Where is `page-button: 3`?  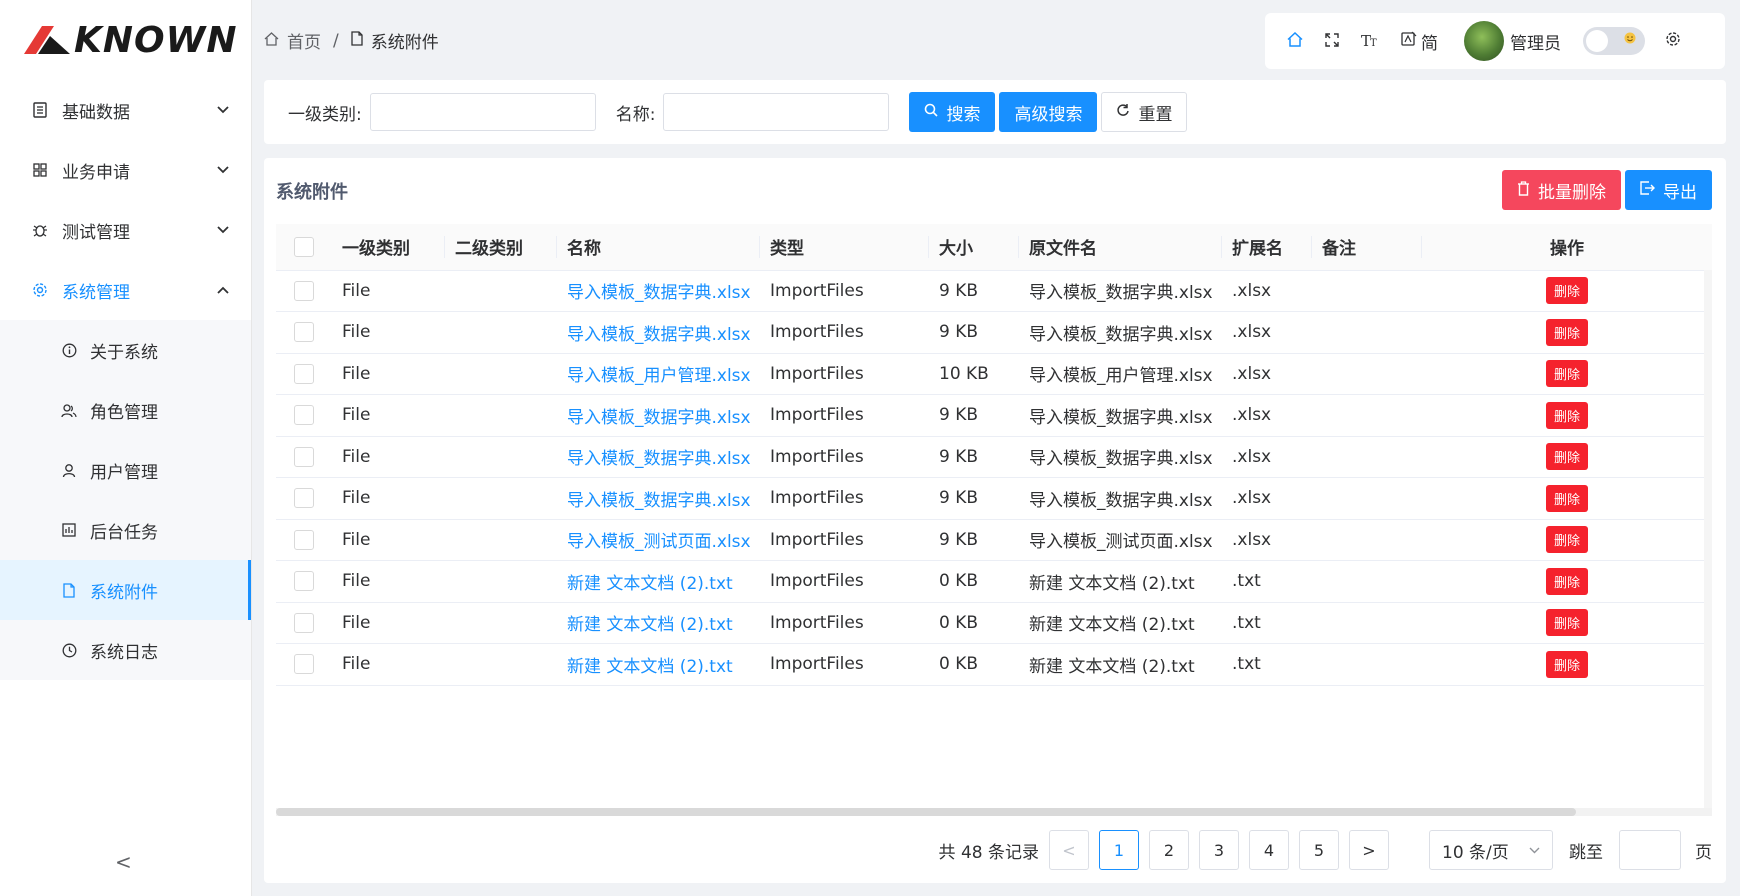 page-button: 3 is located at coordinates (1219, 850).